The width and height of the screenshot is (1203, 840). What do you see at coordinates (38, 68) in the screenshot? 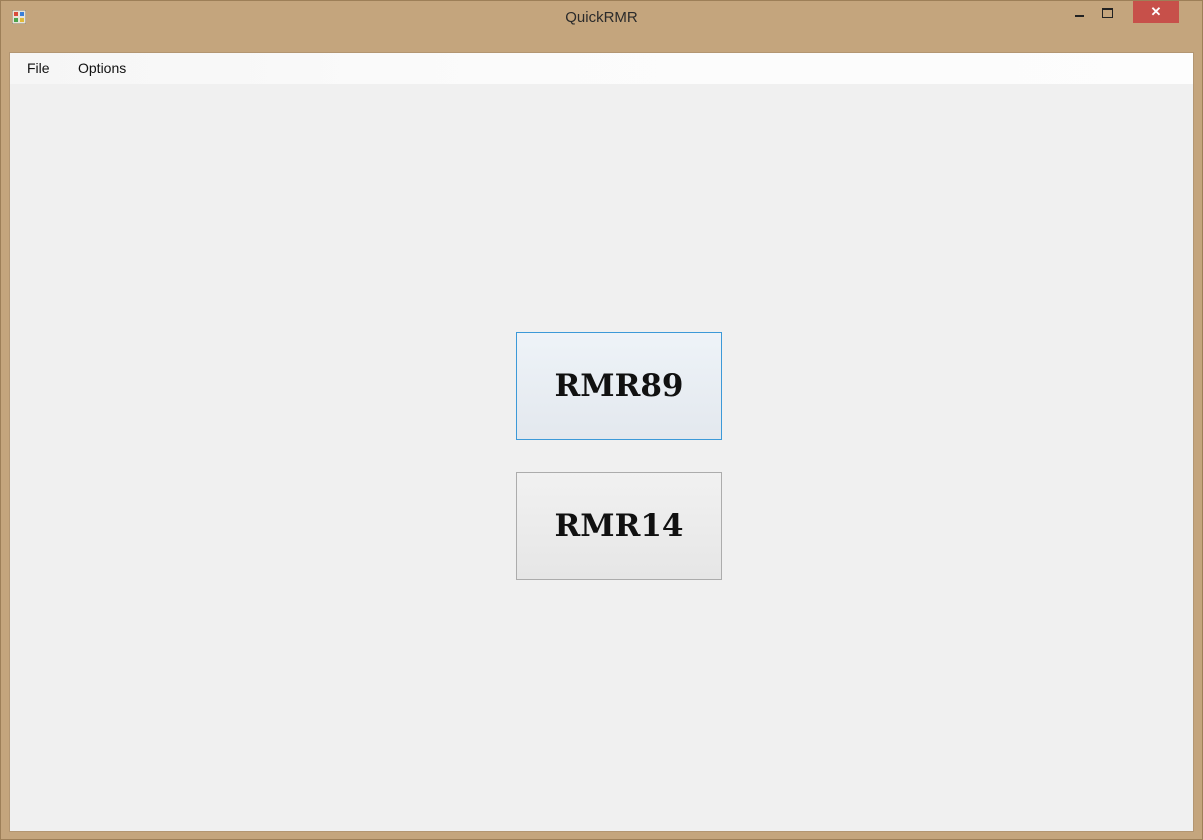
I see `menu-file: File` at bounding box center [38, 68].